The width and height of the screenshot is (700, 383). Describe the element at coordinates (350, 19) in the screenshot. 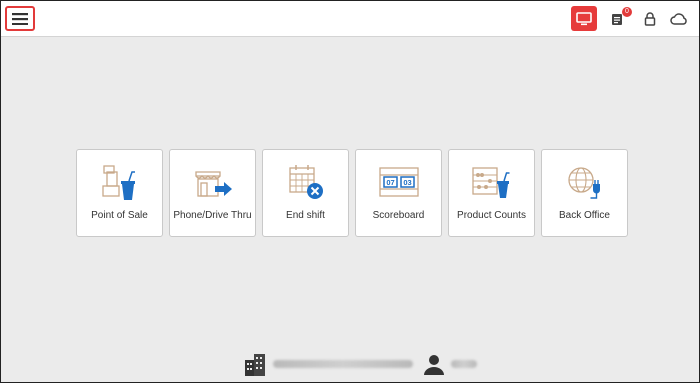

I see `top-bar: 0` at that location.